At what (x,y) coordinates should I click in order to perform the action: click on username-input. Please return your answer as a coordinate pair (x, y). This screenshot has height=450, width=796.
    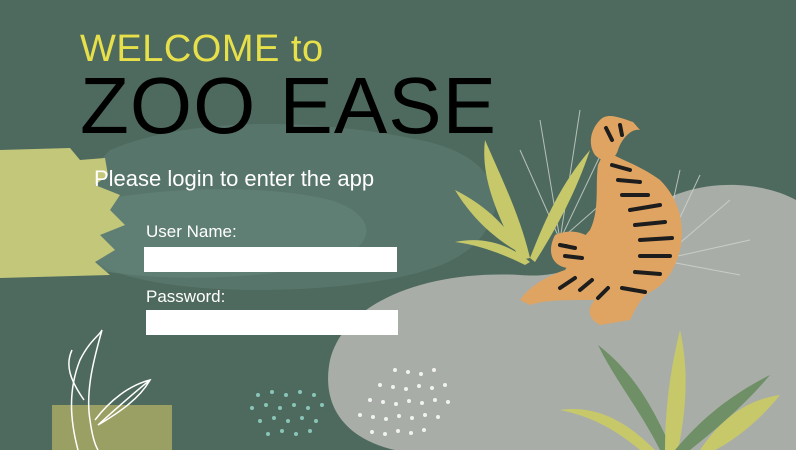
    Looking at the image, I should click on (270, 259).